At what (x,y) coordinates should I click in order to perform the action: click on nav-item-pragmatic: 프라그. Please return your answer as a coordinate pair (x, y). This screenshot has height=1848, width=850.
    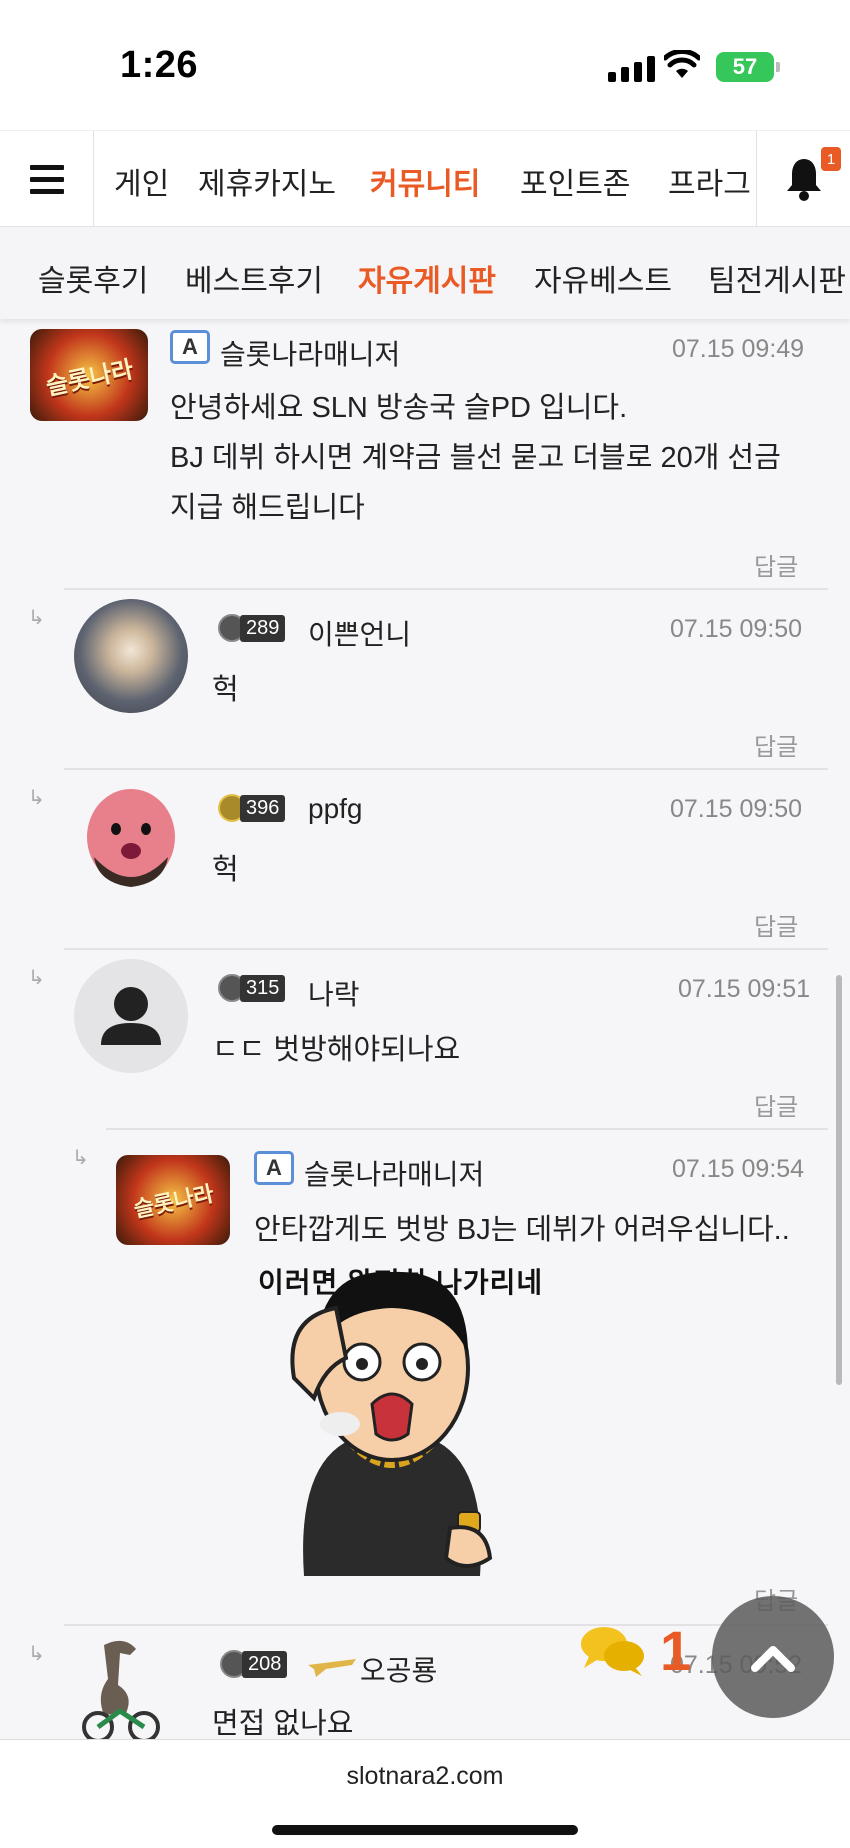
    Looking at the image, I should click on (709, 181).